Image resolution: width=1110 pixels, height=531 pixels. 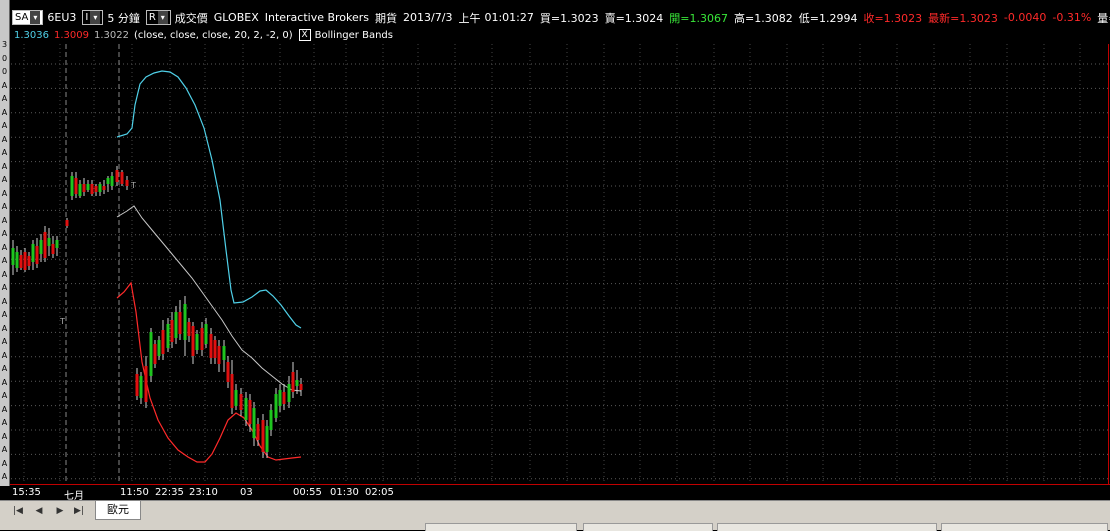 I want to click on prev-sheet-icon: ◀, so click(x=39, y=511).